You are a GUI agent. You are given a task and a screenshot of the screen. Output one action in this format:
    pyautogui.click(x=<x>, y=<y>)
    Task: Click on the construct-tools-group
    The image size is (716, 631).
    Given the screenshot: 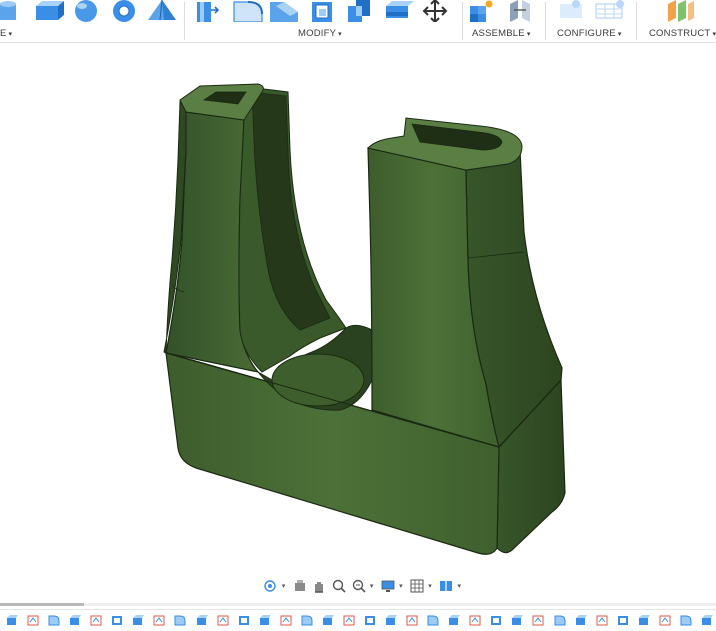 What is the action you would take?
    pyautogui.click(x=681, y=11)
    